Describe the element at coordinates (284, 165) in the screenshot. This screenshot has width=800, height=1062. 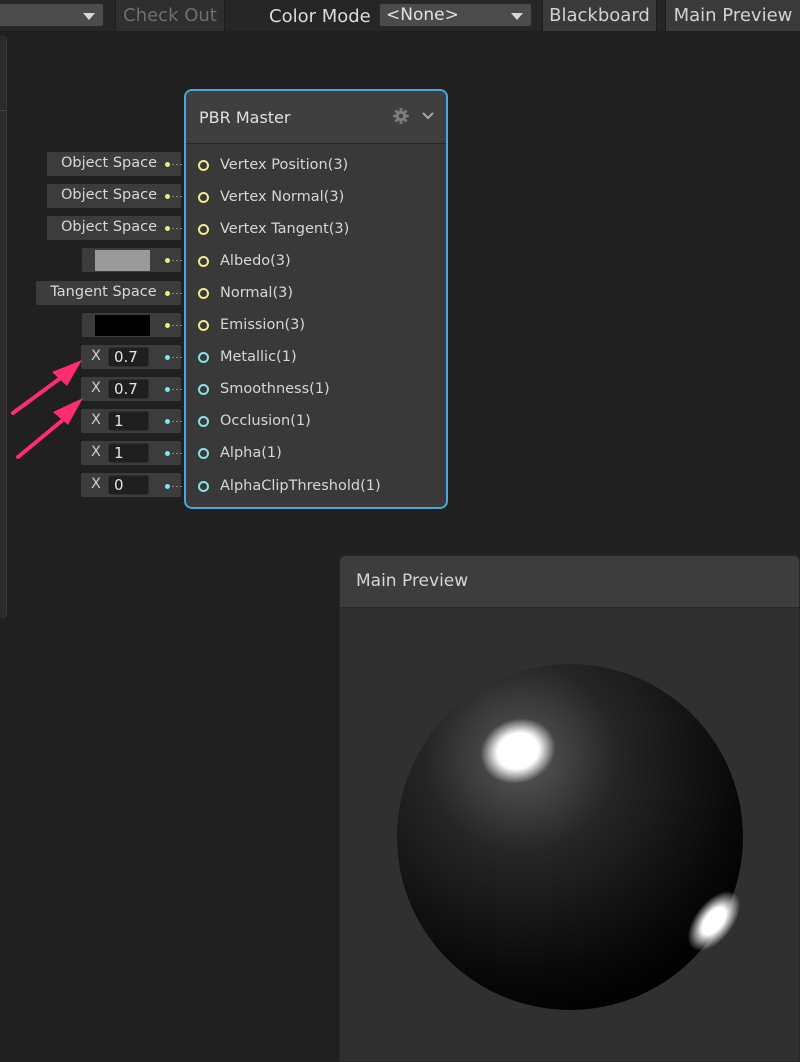
I see `port-label: Vertex Position(3)` at that location.